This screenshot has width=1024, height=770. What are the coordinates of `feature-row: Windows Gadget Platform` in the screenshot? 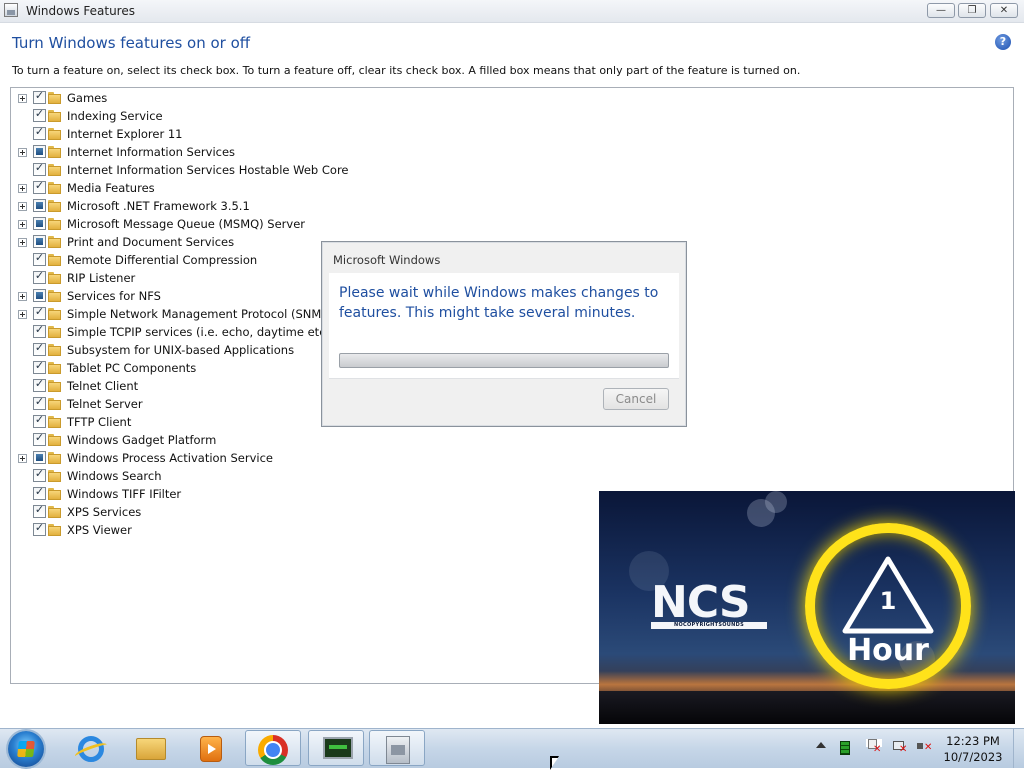 It's located at (176, 440).